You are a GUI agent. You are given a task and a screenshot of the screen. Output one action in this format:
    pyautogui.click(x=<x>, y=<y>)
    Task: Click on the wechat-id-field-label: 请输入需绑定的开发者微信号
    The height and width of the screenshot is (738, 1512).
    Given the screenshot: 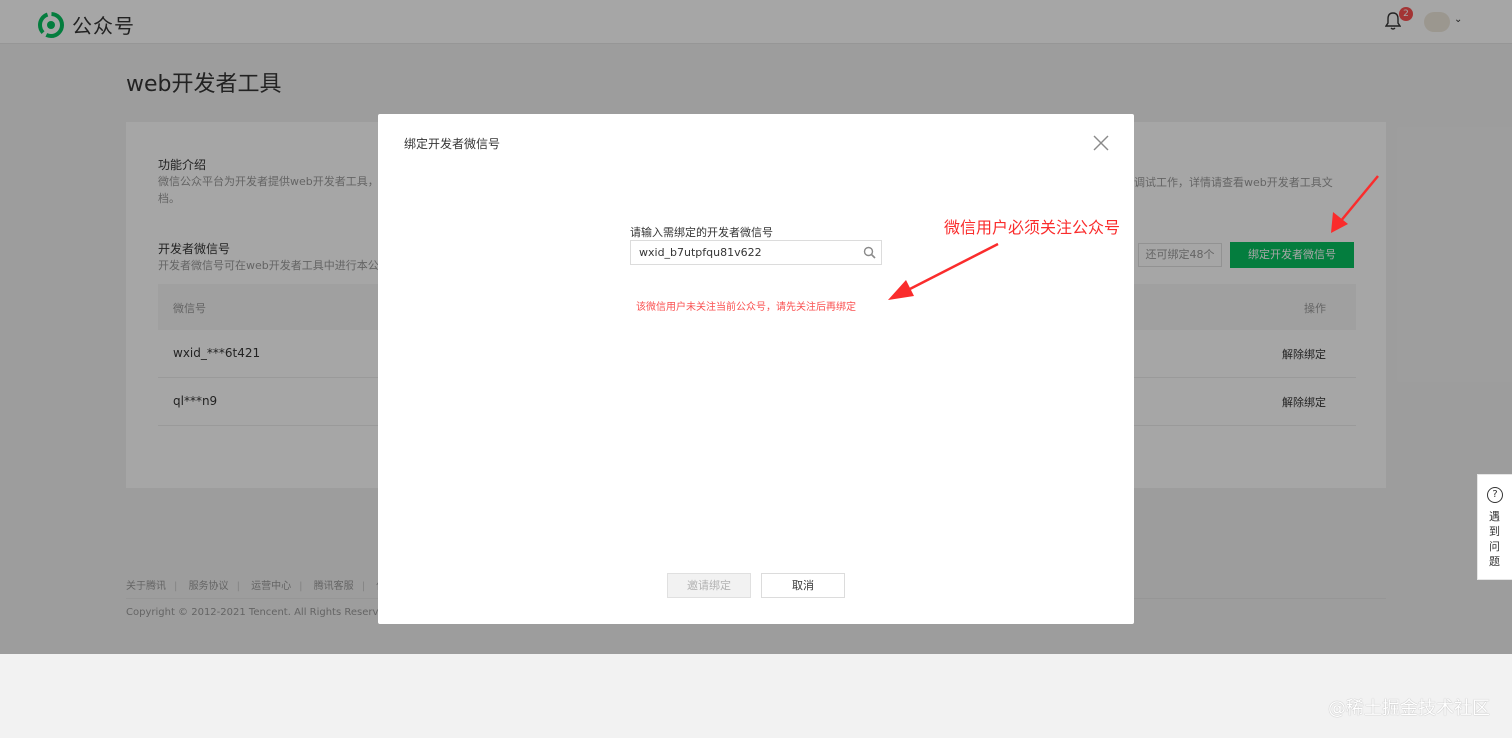 What is the action you would take?
    pyautogui.click(x=701, y=232)
    